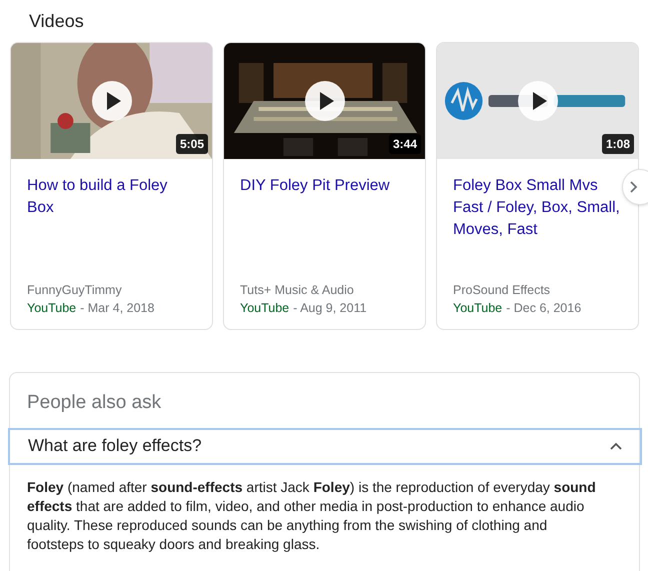  What do you see at coordinates (404, 144) in the screenshot?
I see `duration-badge: 3:44` at bounding box center [404, 144].